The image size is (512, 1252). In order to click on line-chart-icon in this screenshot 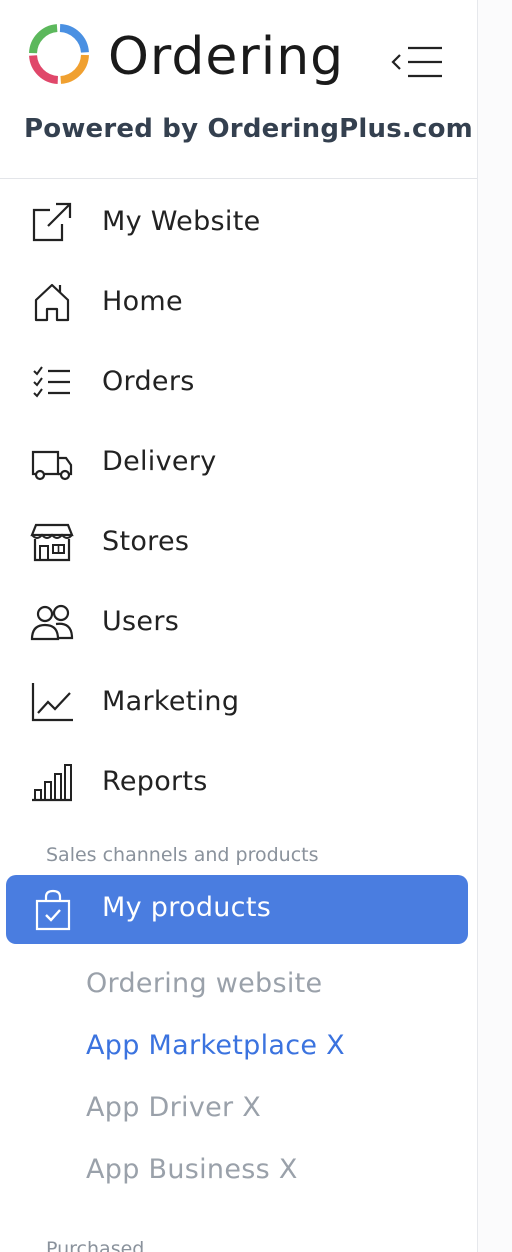, I will do `click(52, 702)`.